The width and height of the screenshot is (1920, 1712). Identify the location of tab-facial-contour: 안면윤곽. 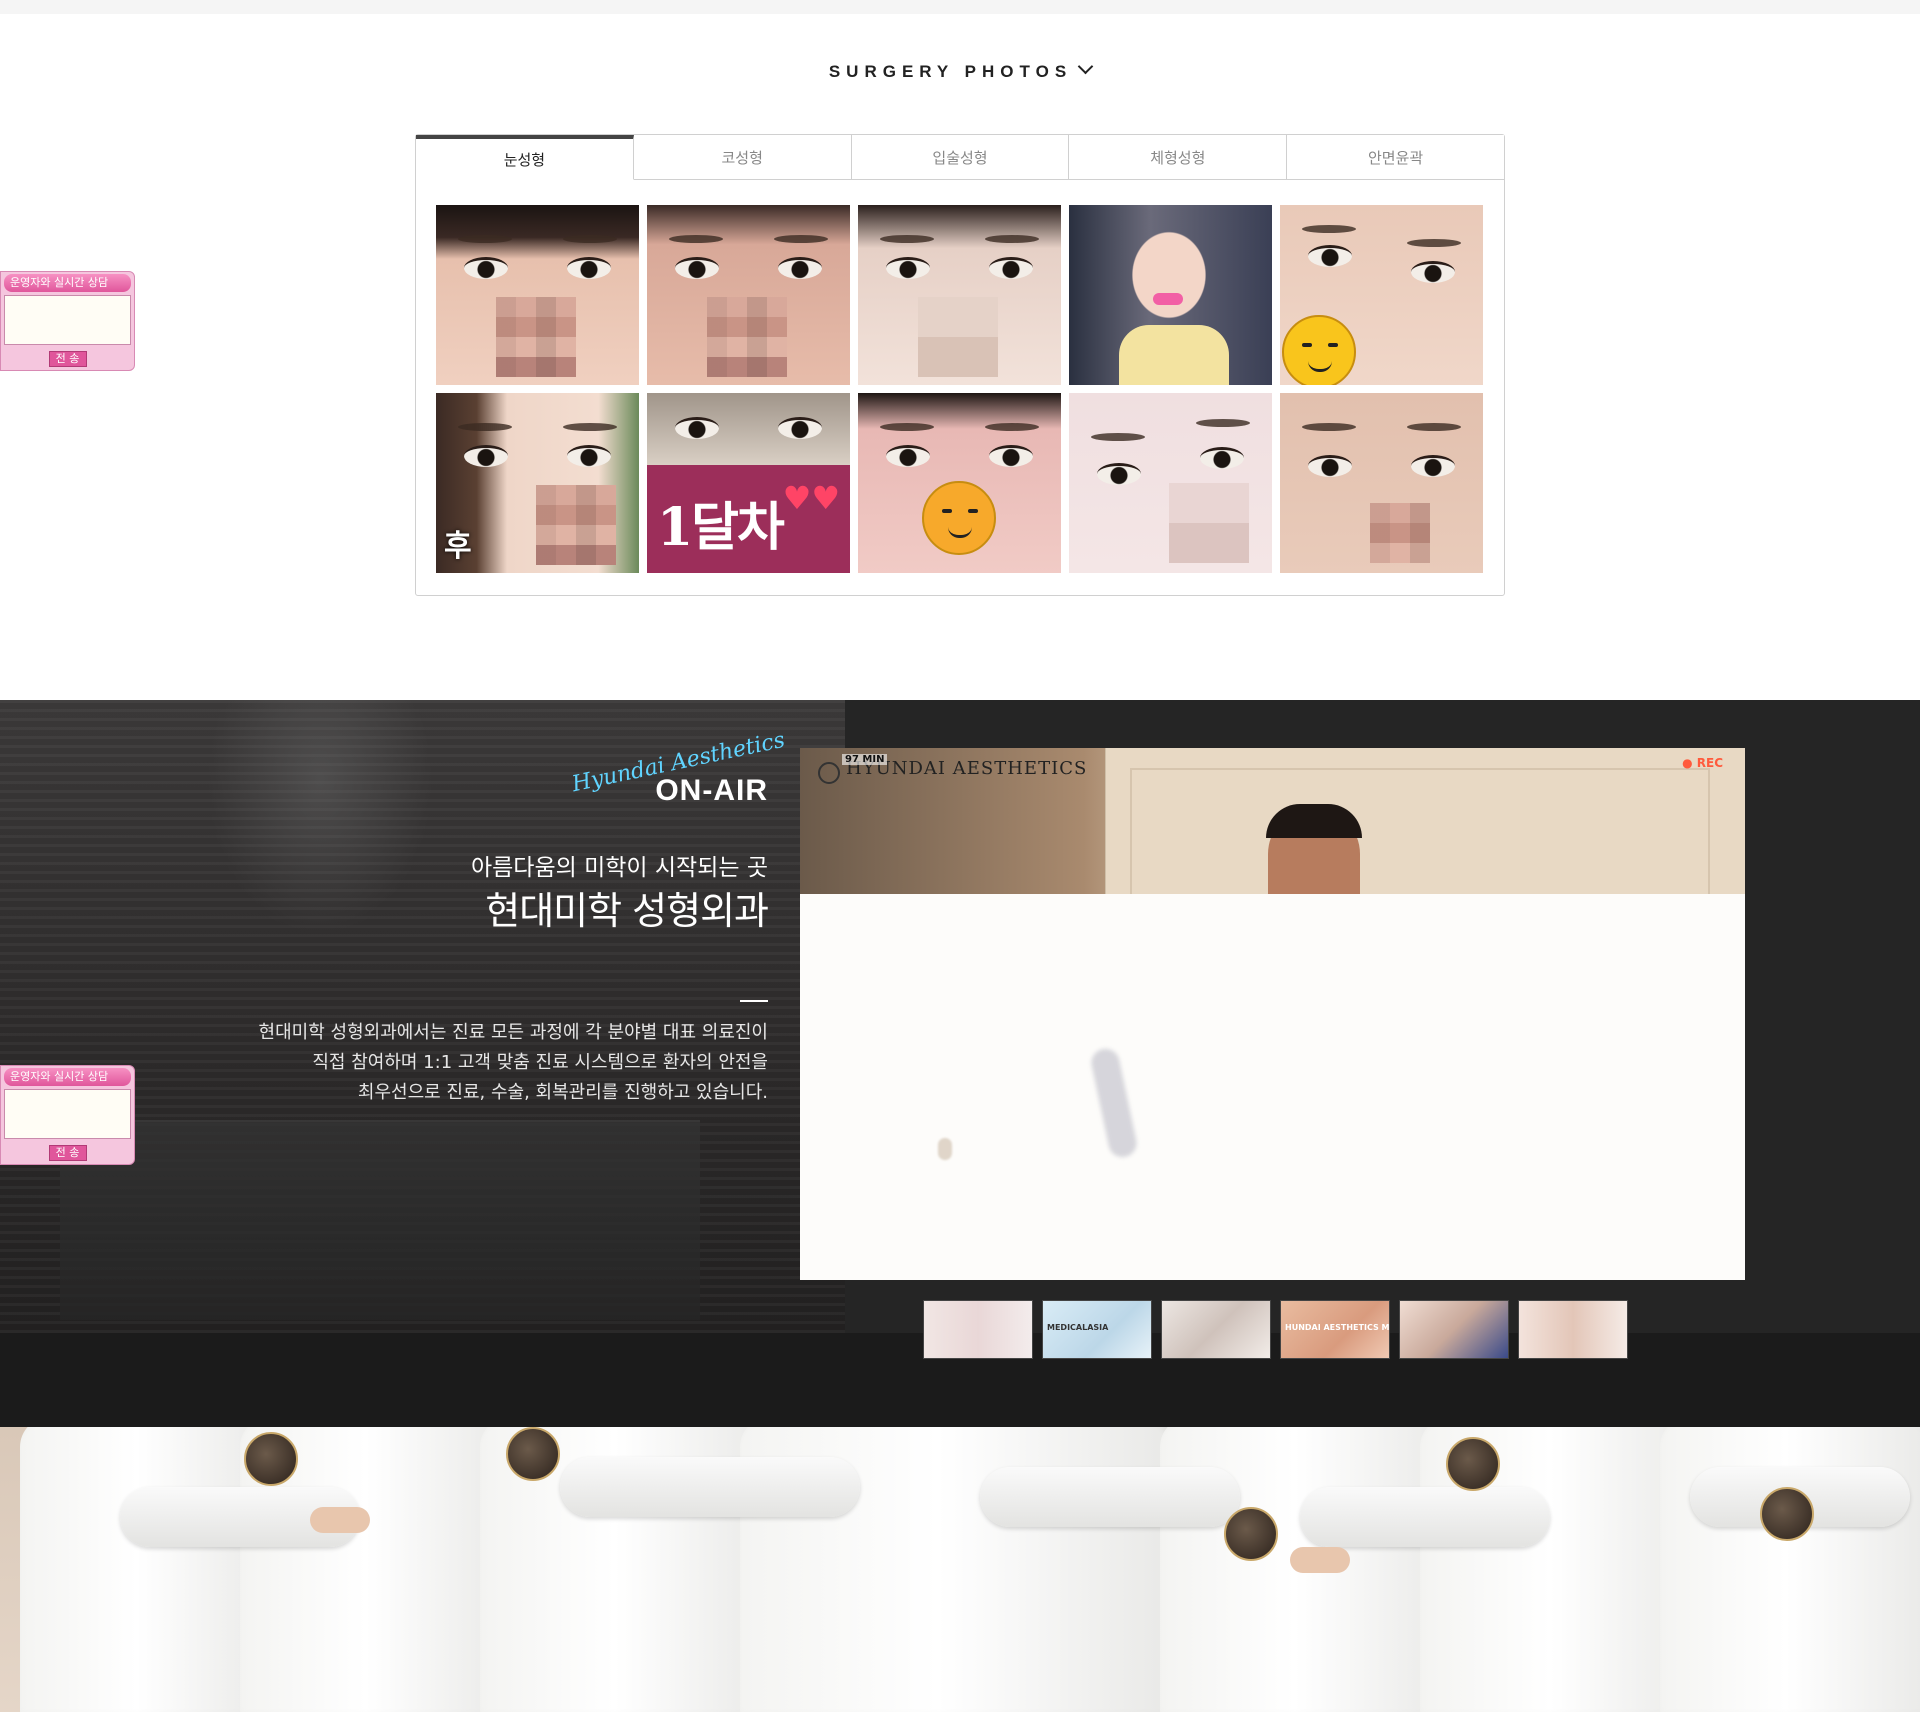
(1395, 157).